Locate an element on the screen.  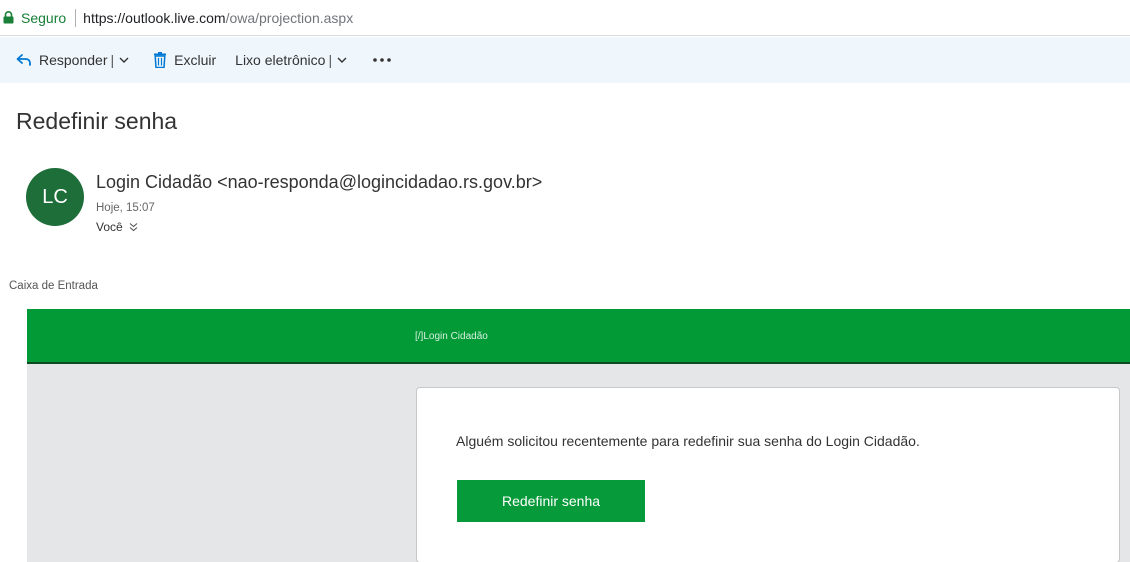
sent-time: Hoje, 15:07 is located at coordinates (125, 208).